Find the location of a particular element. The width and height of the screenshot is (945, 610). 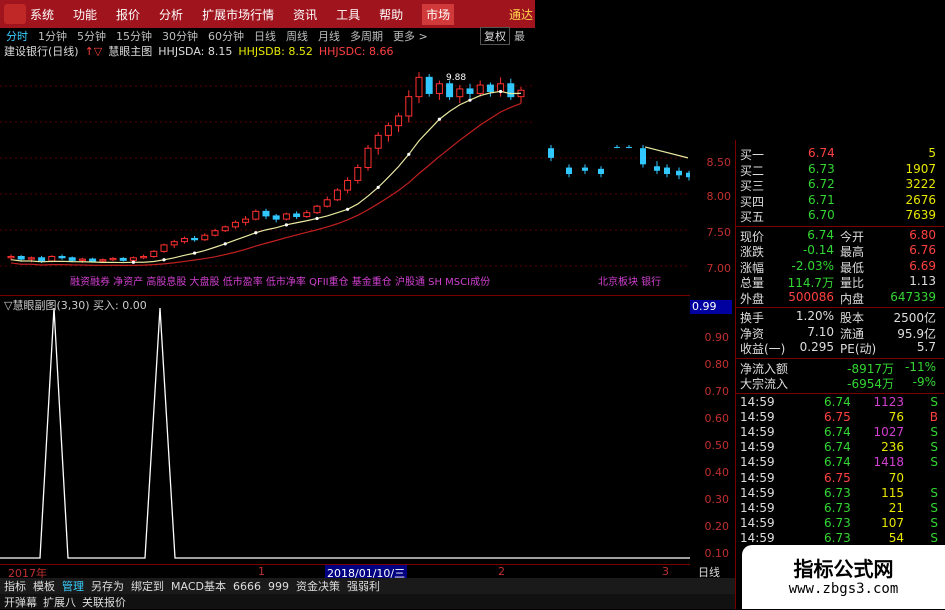

tick-row: 14:59 6.75 76 B is located at coordinates (840, 417).